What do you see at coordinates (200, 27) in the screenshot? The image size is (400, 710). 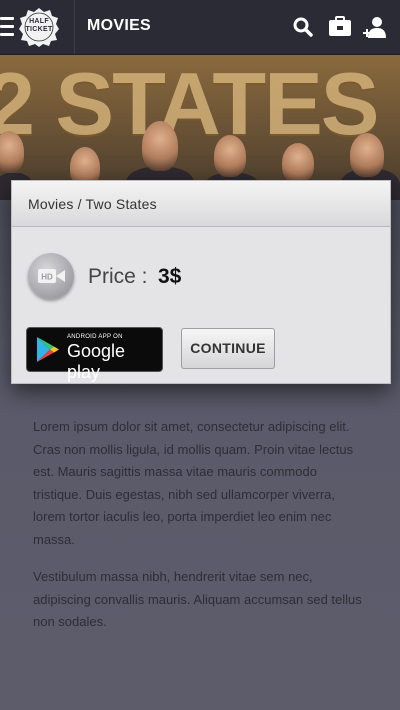 I see `top-bar: HALF TICKET MOVIES` at bounding box center [200, 27].